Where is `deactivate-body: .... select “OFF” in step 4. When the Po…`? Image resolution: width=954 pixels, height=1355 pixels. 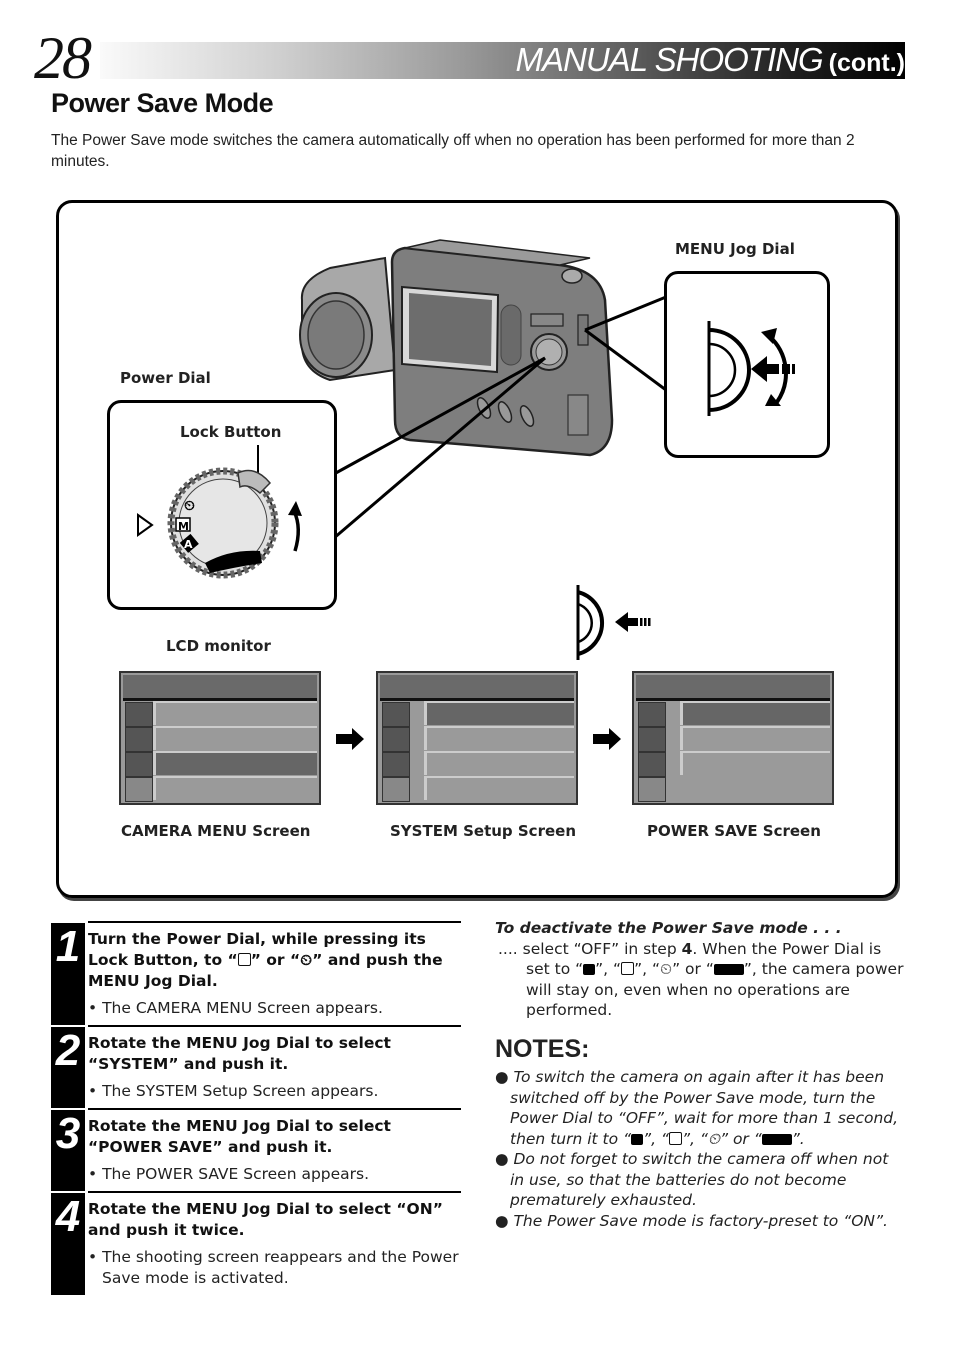 deactivate-body: .... select “OFF” in step 4. When the Po… is located at coordinates (701, 979).